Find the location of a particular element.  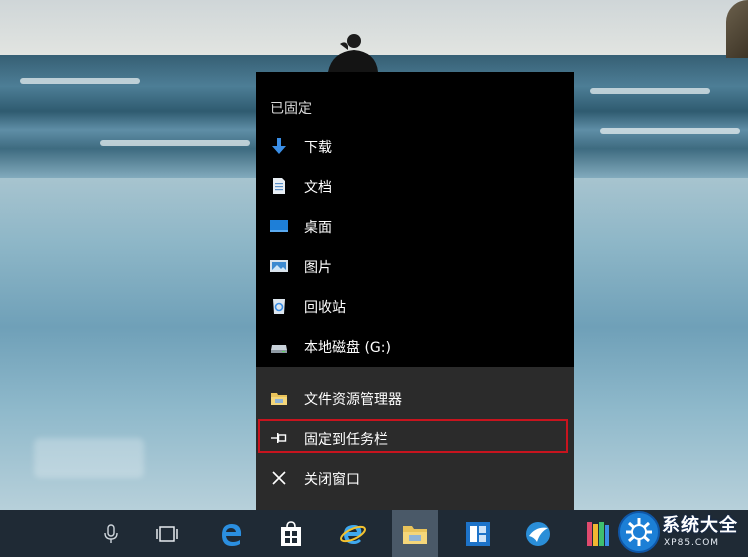

desktop-icon is located at coordinates (279, 226).